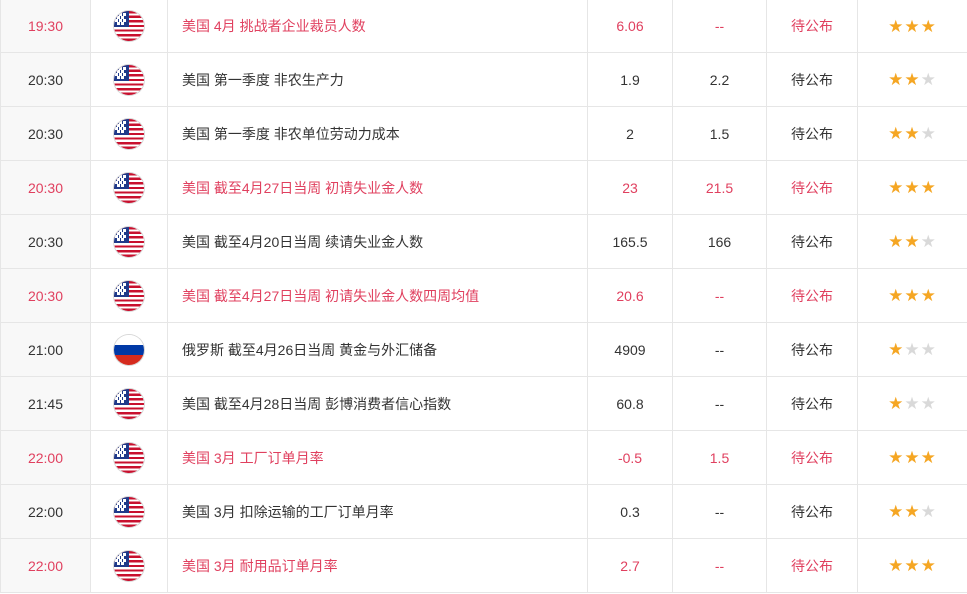 This screenshot has height=594, width=967. What do you see at coordinates (45, 349) in the screenshot?
I see `release-time: 21:00` at bounding box center [45, 349].